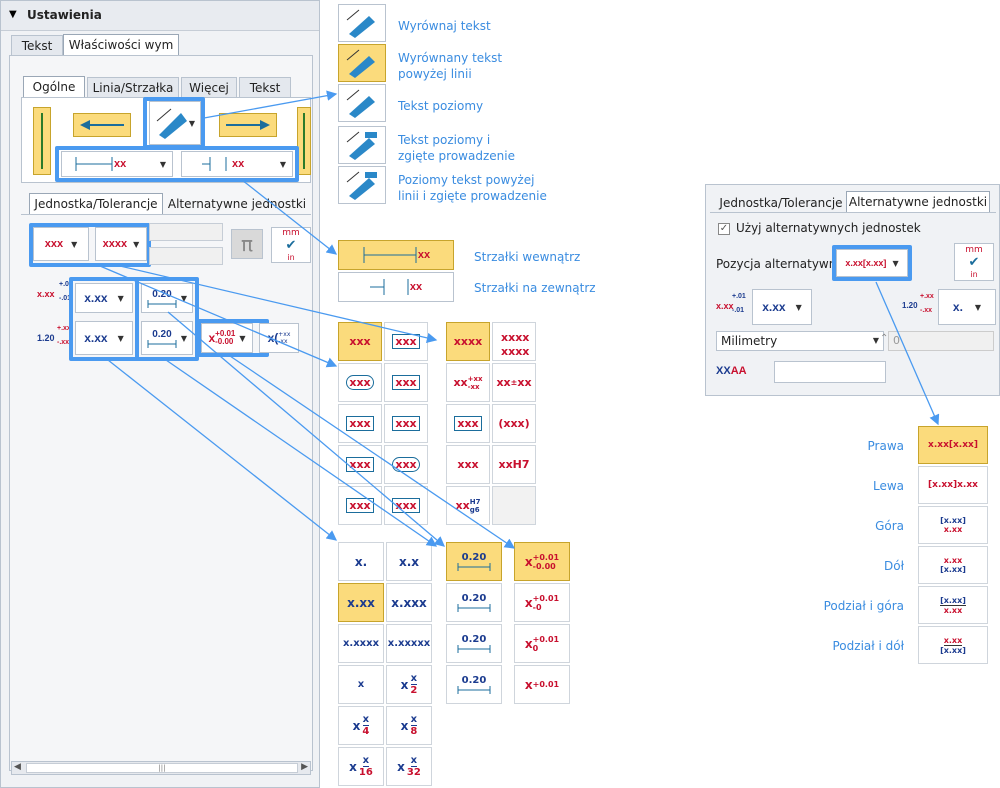 This screenshot has height=788, width=1000. What do you see at coordinates (304, 767) in the screenshot?
I see `scroll-right-icon: ▶` at bounding box center [304, 767].